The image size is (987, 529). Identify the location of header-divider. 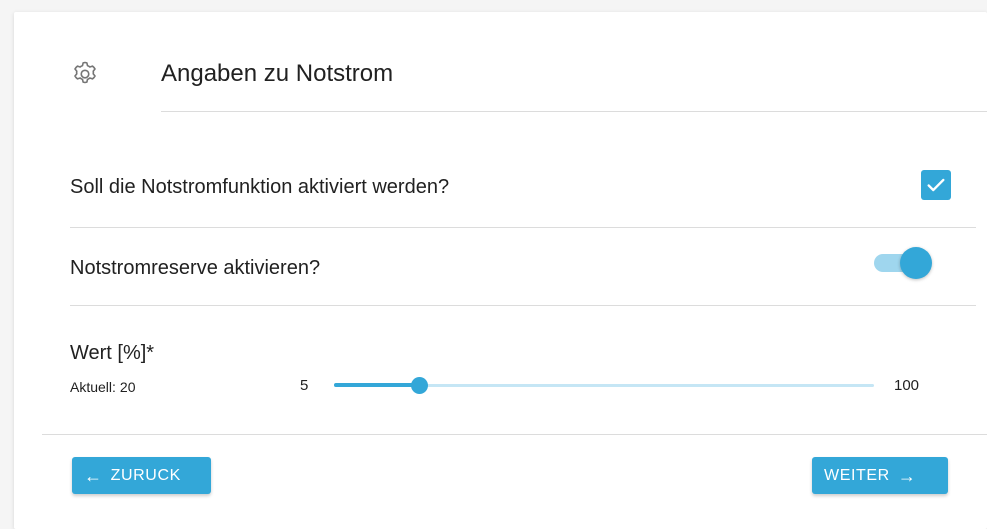
(574, 111).